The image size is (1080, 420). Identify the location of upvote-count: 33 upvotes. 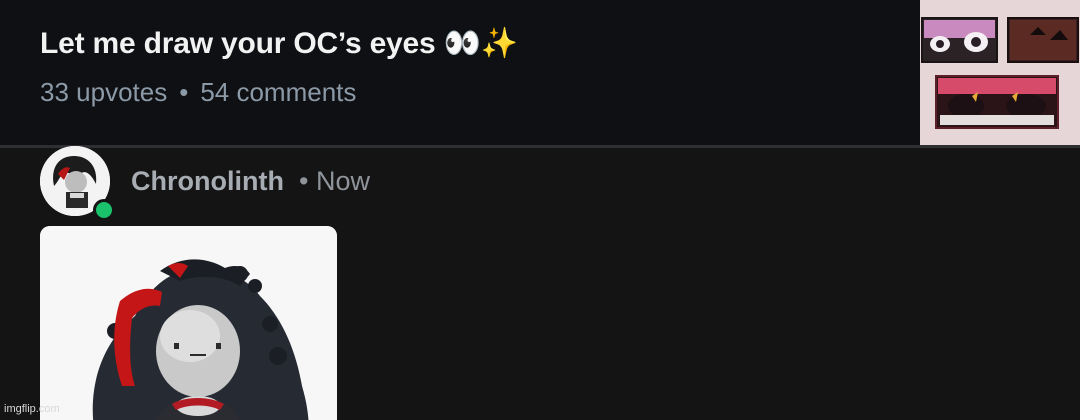
(104, 92).